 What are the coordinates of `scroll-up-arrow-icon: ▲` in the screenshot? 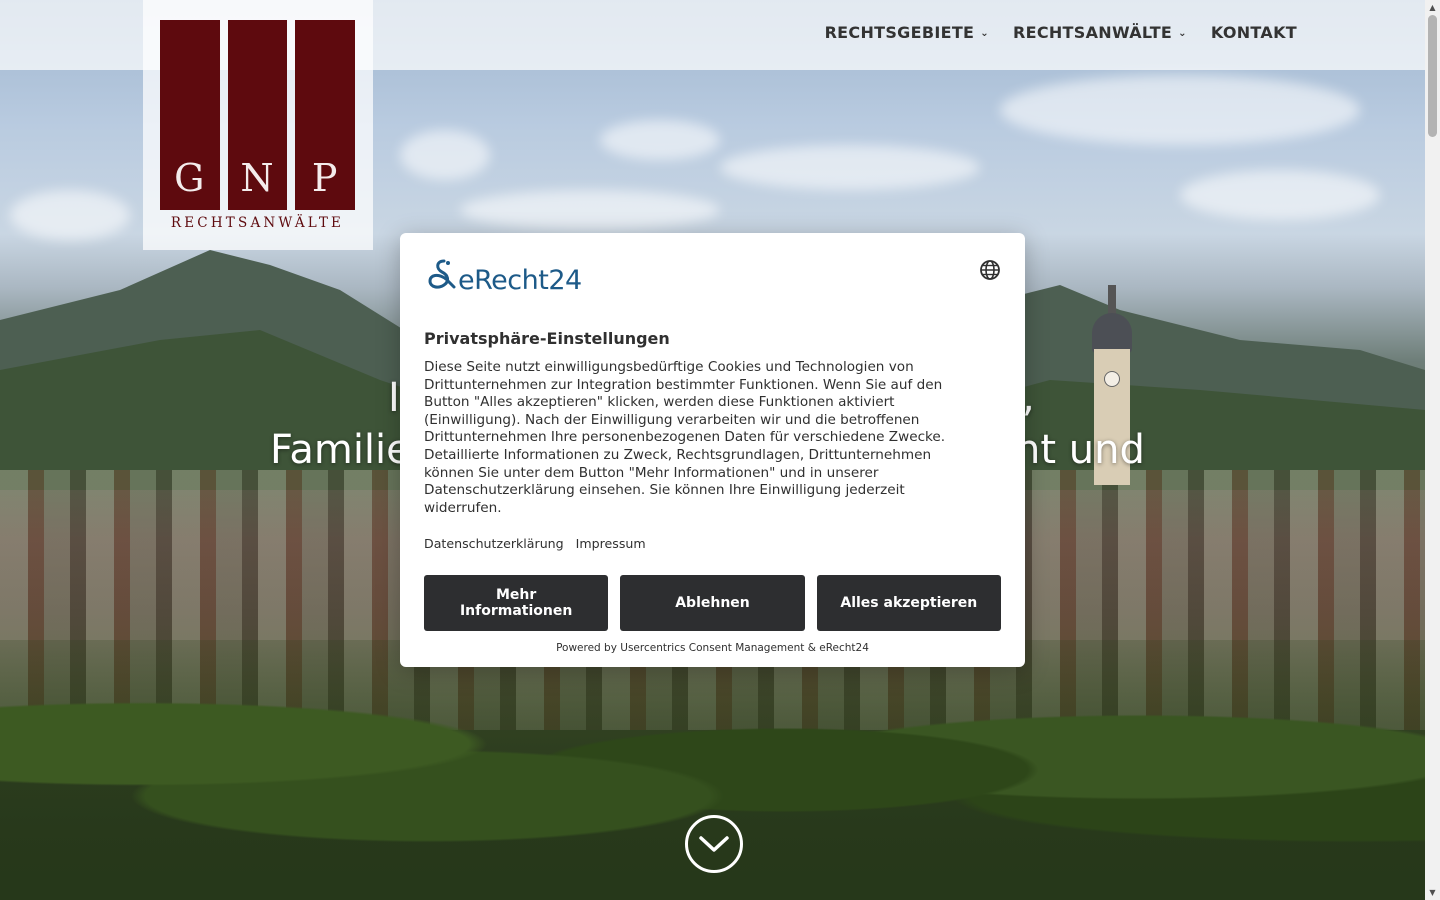 It's located at (1432, 7).